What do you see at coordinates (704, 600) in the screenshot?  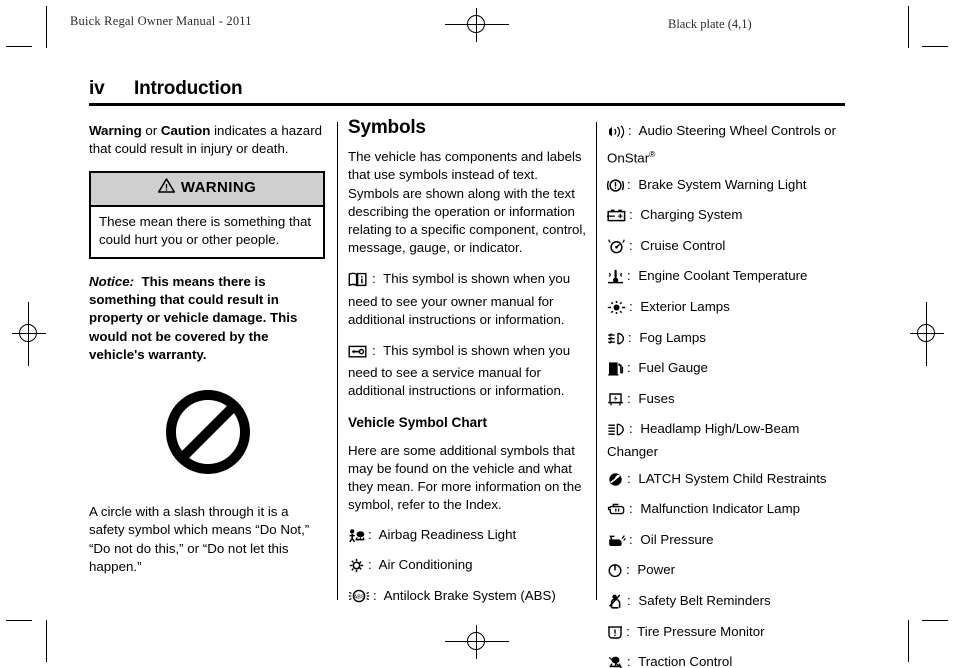 I see `symbol-label: Safety Belt Reminders` at bounding box center [704, 600].